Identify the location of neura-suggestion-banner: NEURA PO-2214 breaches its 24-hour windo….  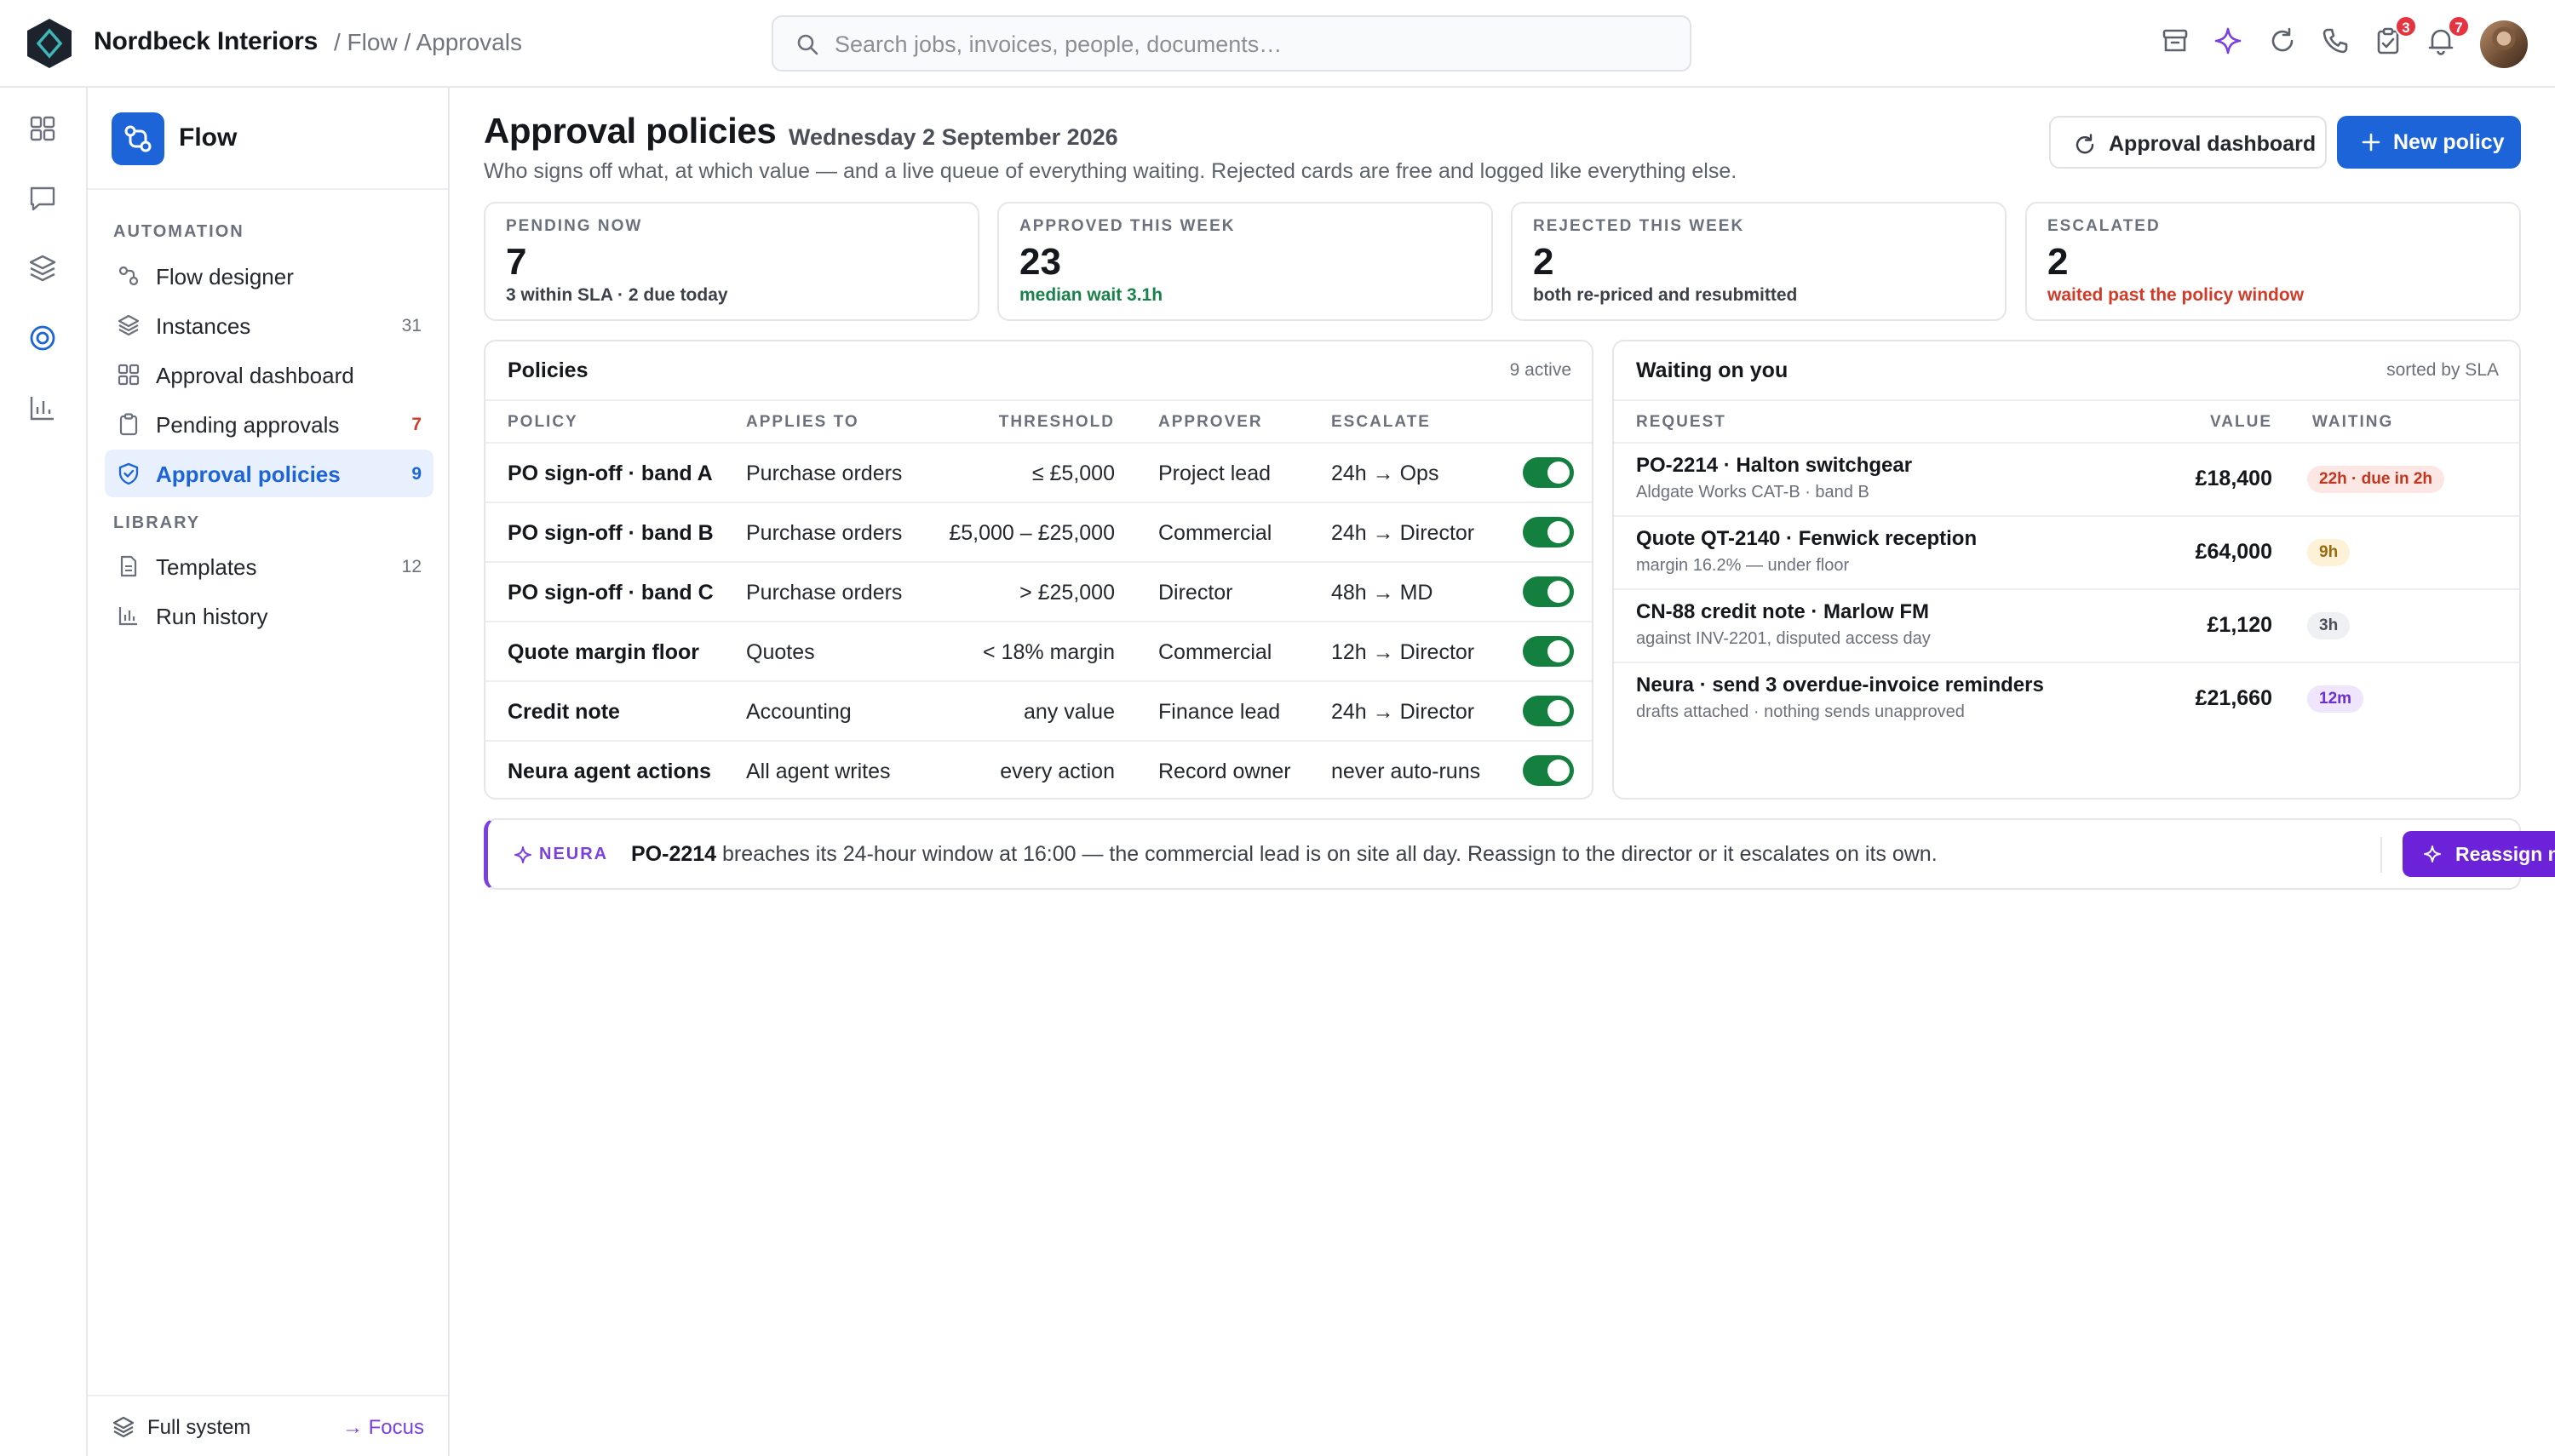
(1519, 854).